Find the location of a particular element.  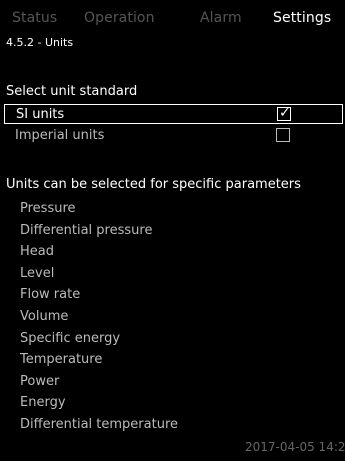

param-differential-temperature: Differential temperature is located at coordinates (99, 425).